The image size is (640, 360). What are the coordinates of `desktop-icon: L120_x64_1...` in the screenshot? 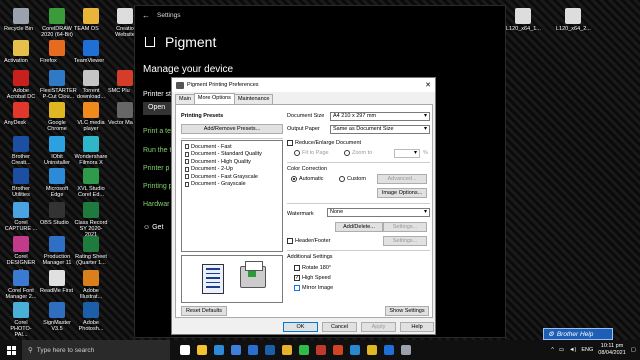 It's located at (523, 20).